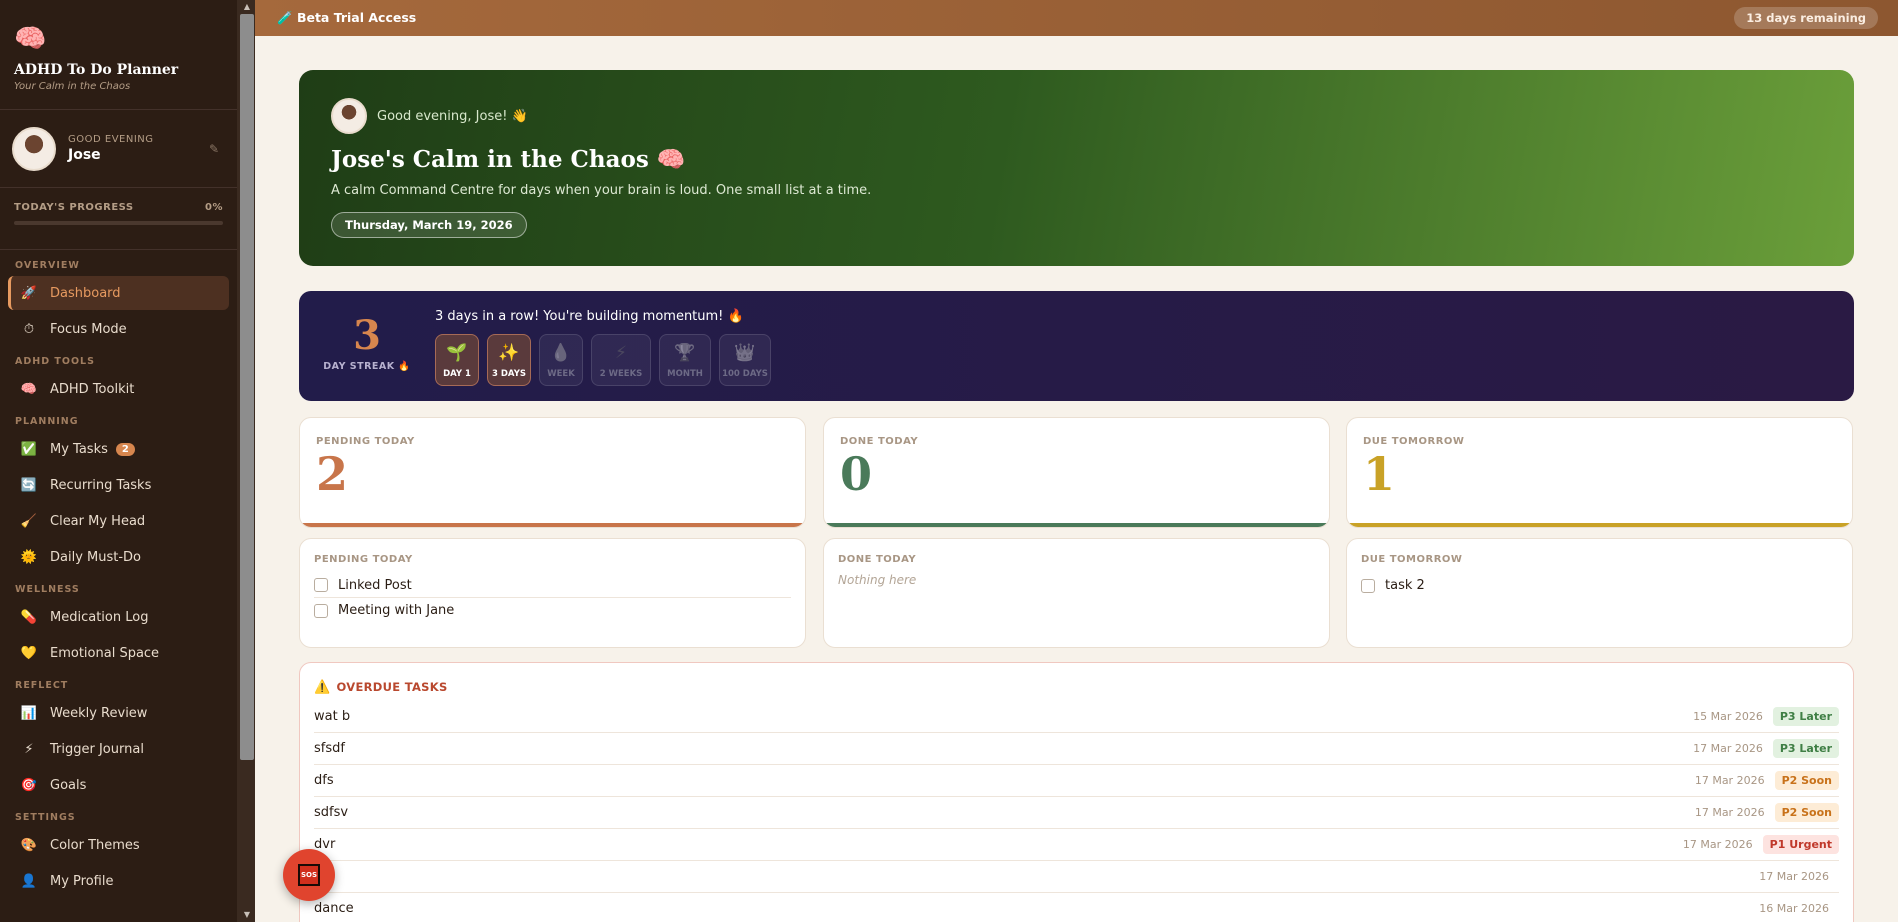 The height and width of the screenshot is (922, 1898). What do you see at coordinates (349, 116) in the screenshot?
I see `avatar` at bounding box center [349, 116].